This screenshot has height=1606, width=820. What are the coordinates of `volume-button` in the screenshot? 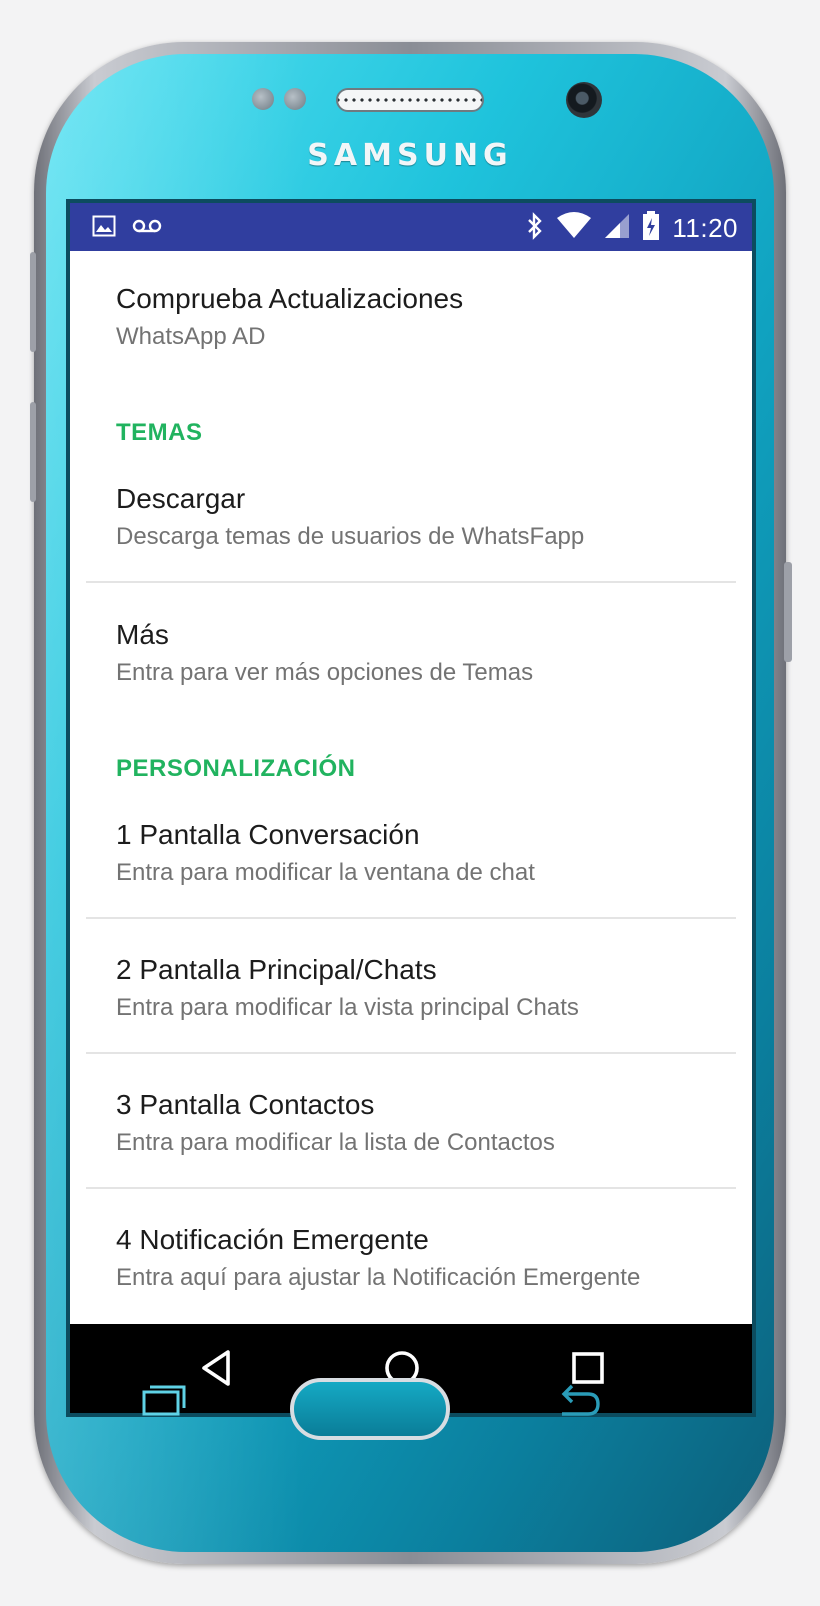 It's located at (33, 302).